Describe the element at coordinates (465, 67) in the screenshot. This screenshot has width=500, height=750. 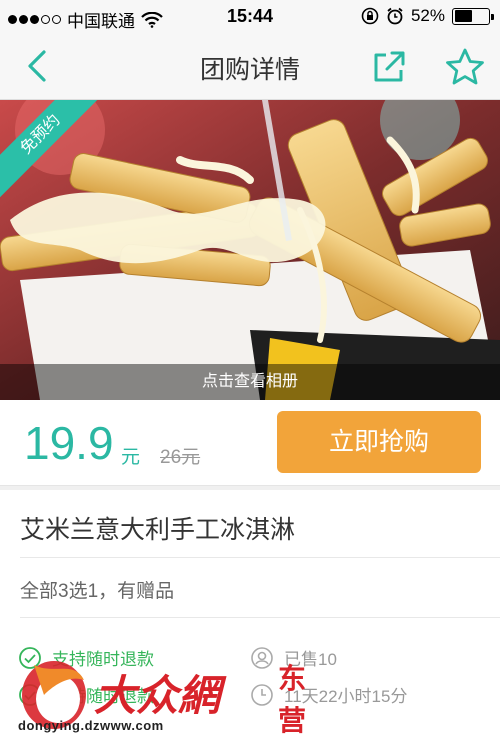
I see `star-outline-icon` at that location.